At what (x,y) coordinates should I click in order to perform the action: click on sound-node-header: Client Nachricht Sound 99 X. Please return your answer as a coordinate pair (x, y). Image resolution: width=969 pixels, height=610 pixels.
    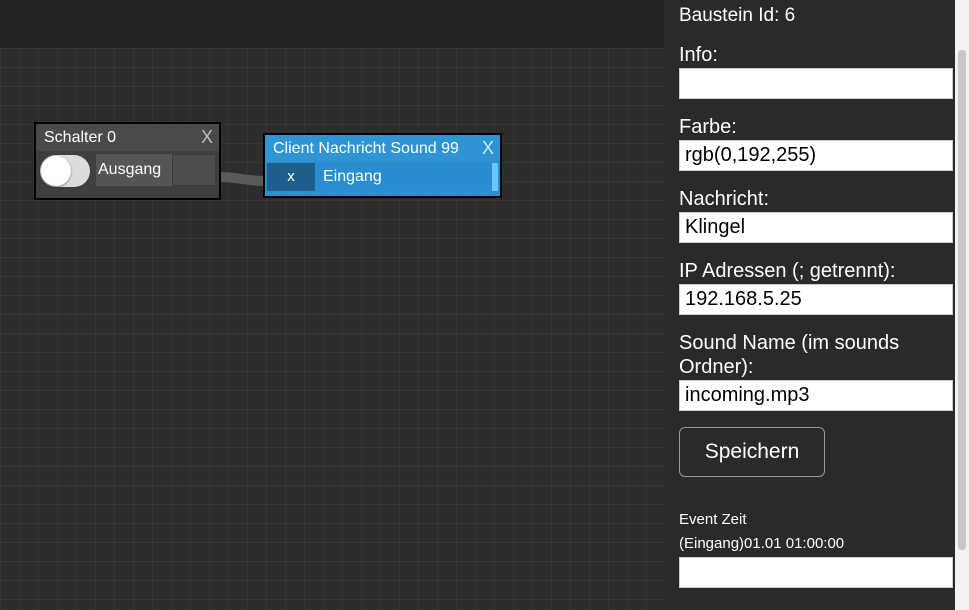
    Looking at the image, I should click on (382, 148).